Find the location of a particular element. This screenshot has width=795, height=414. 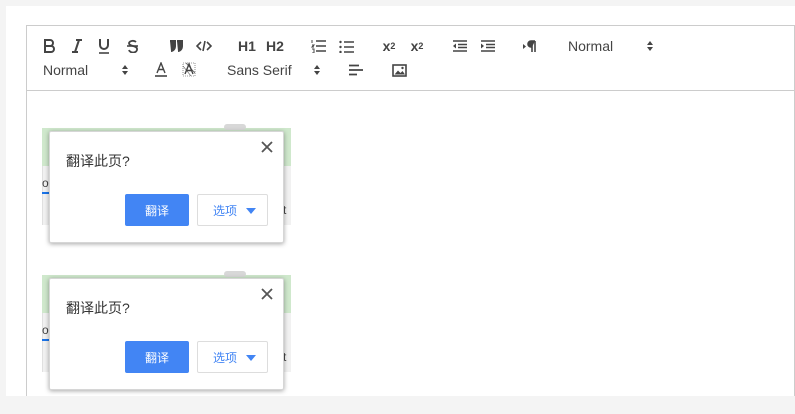

header-format-select: Normal is located at coordinates (611, 46).